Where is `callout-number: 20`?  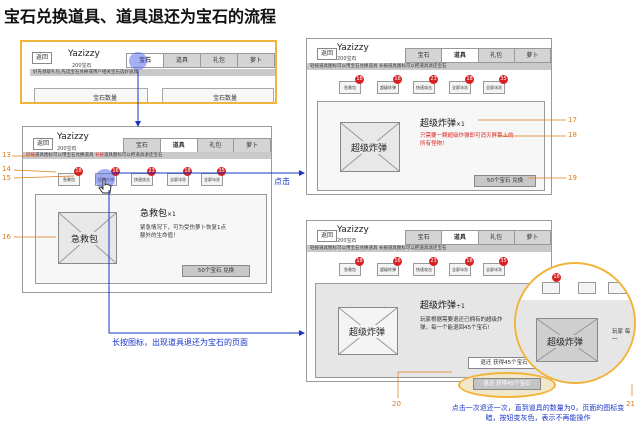 callout-number: 20 is located at coordinates (396, 404).